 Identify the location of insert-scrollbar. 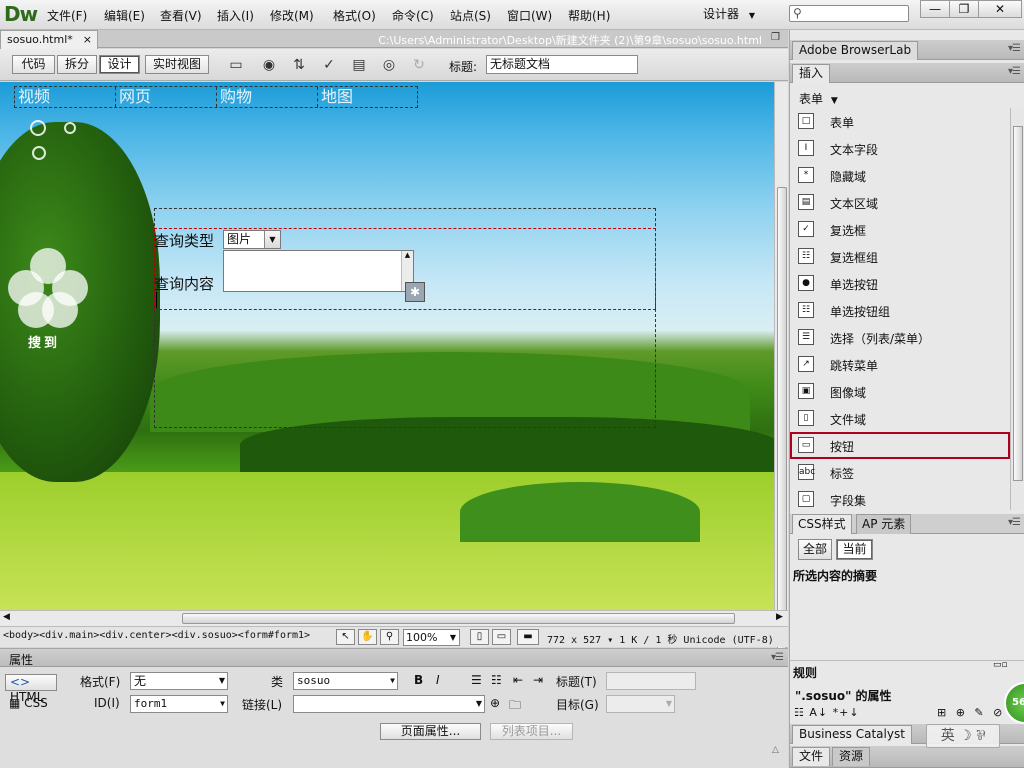
(1017, 309).